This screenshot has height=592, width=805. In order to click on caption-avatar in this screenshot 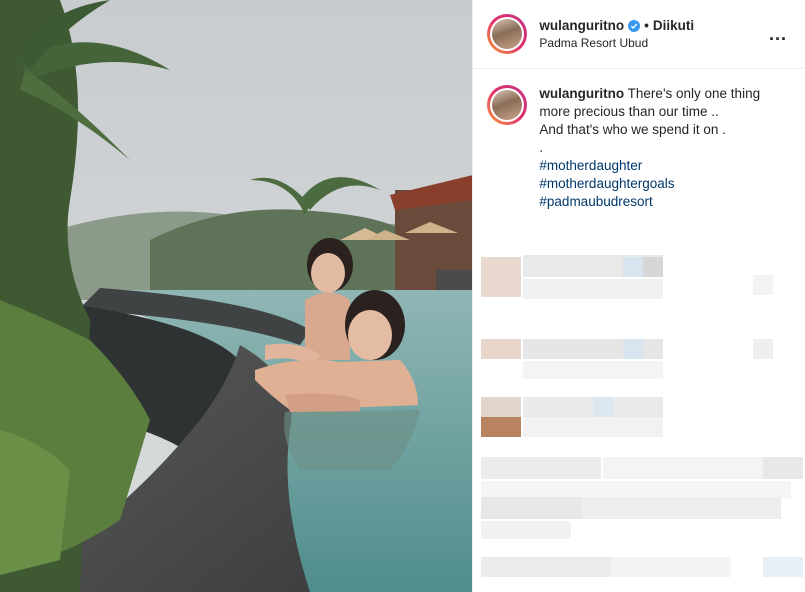, I will do `click(507, 105)`.